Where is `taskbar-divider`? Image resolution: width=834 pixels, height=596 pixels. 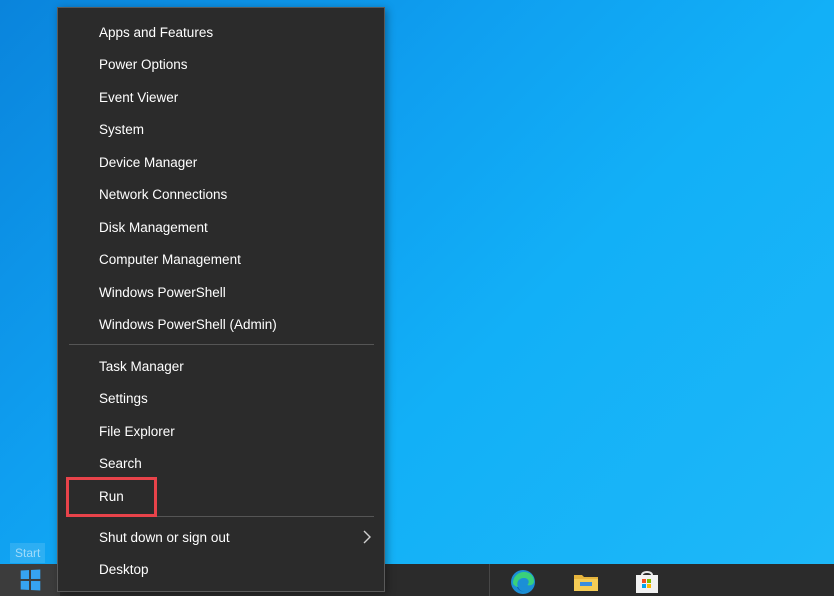 taskbar-divider is located at coordinates (489, 580).